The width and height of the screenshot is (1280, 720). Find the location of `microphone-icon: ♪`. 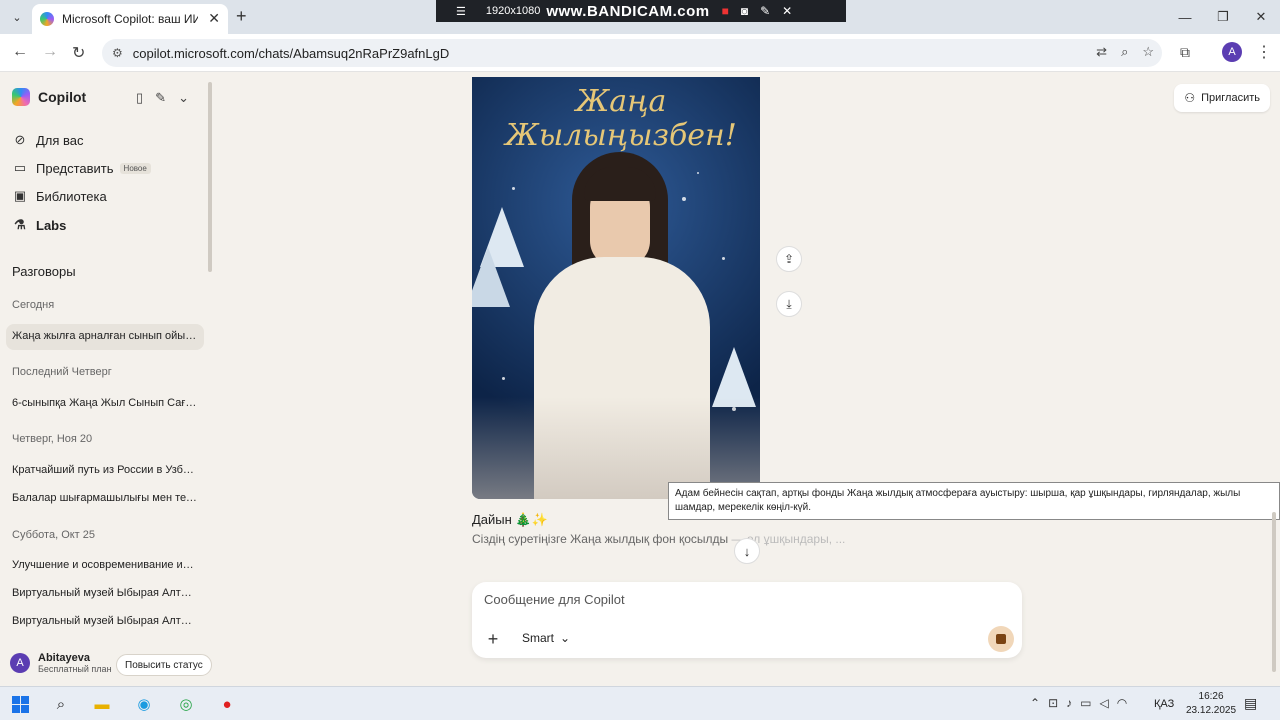

microphone-icon: ♪ is located at coordinates (1069, 703).